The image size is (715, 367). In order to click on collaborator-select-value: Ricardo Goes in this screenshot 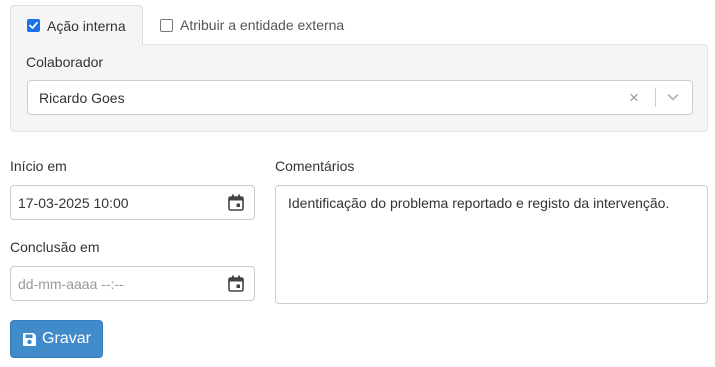, I will do `click(82, 98)`.